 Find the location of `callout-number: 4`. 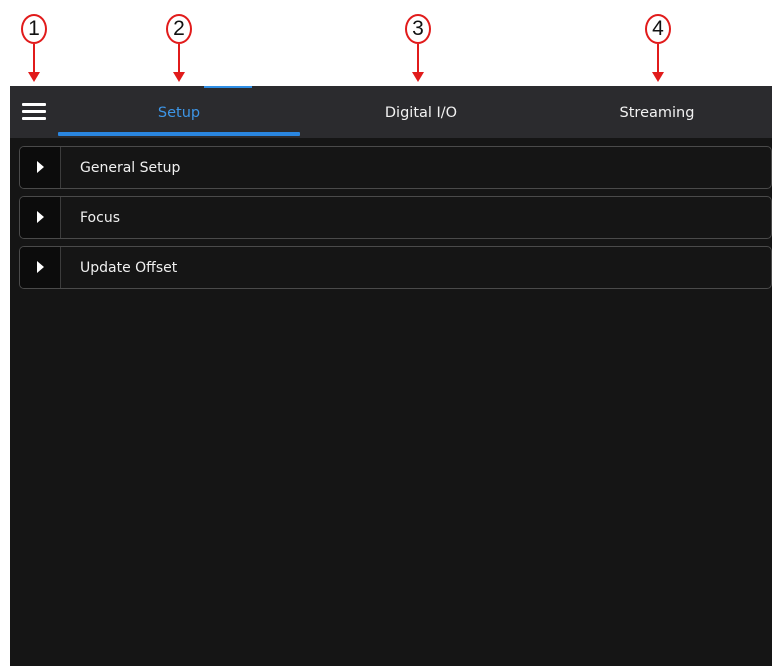

callout-number: 4 is located at coordinates (658, 29).